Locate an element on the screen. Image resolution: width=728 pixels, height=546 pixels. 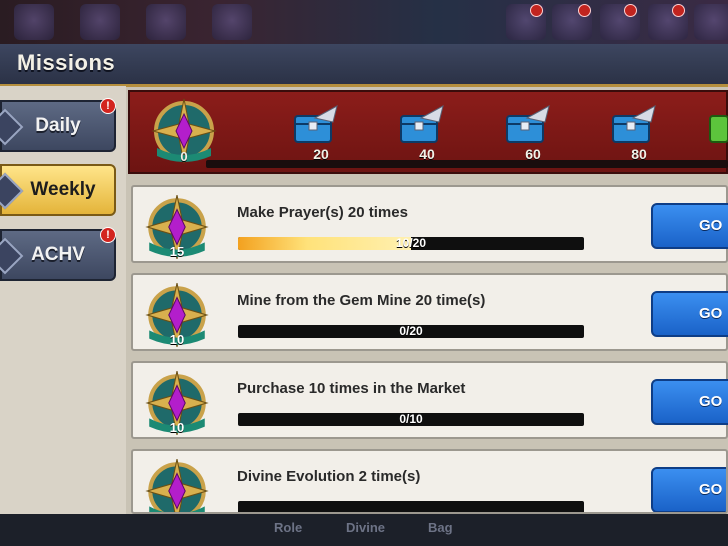
progress-bar: 0/10 is located at coordinates (411, 419).